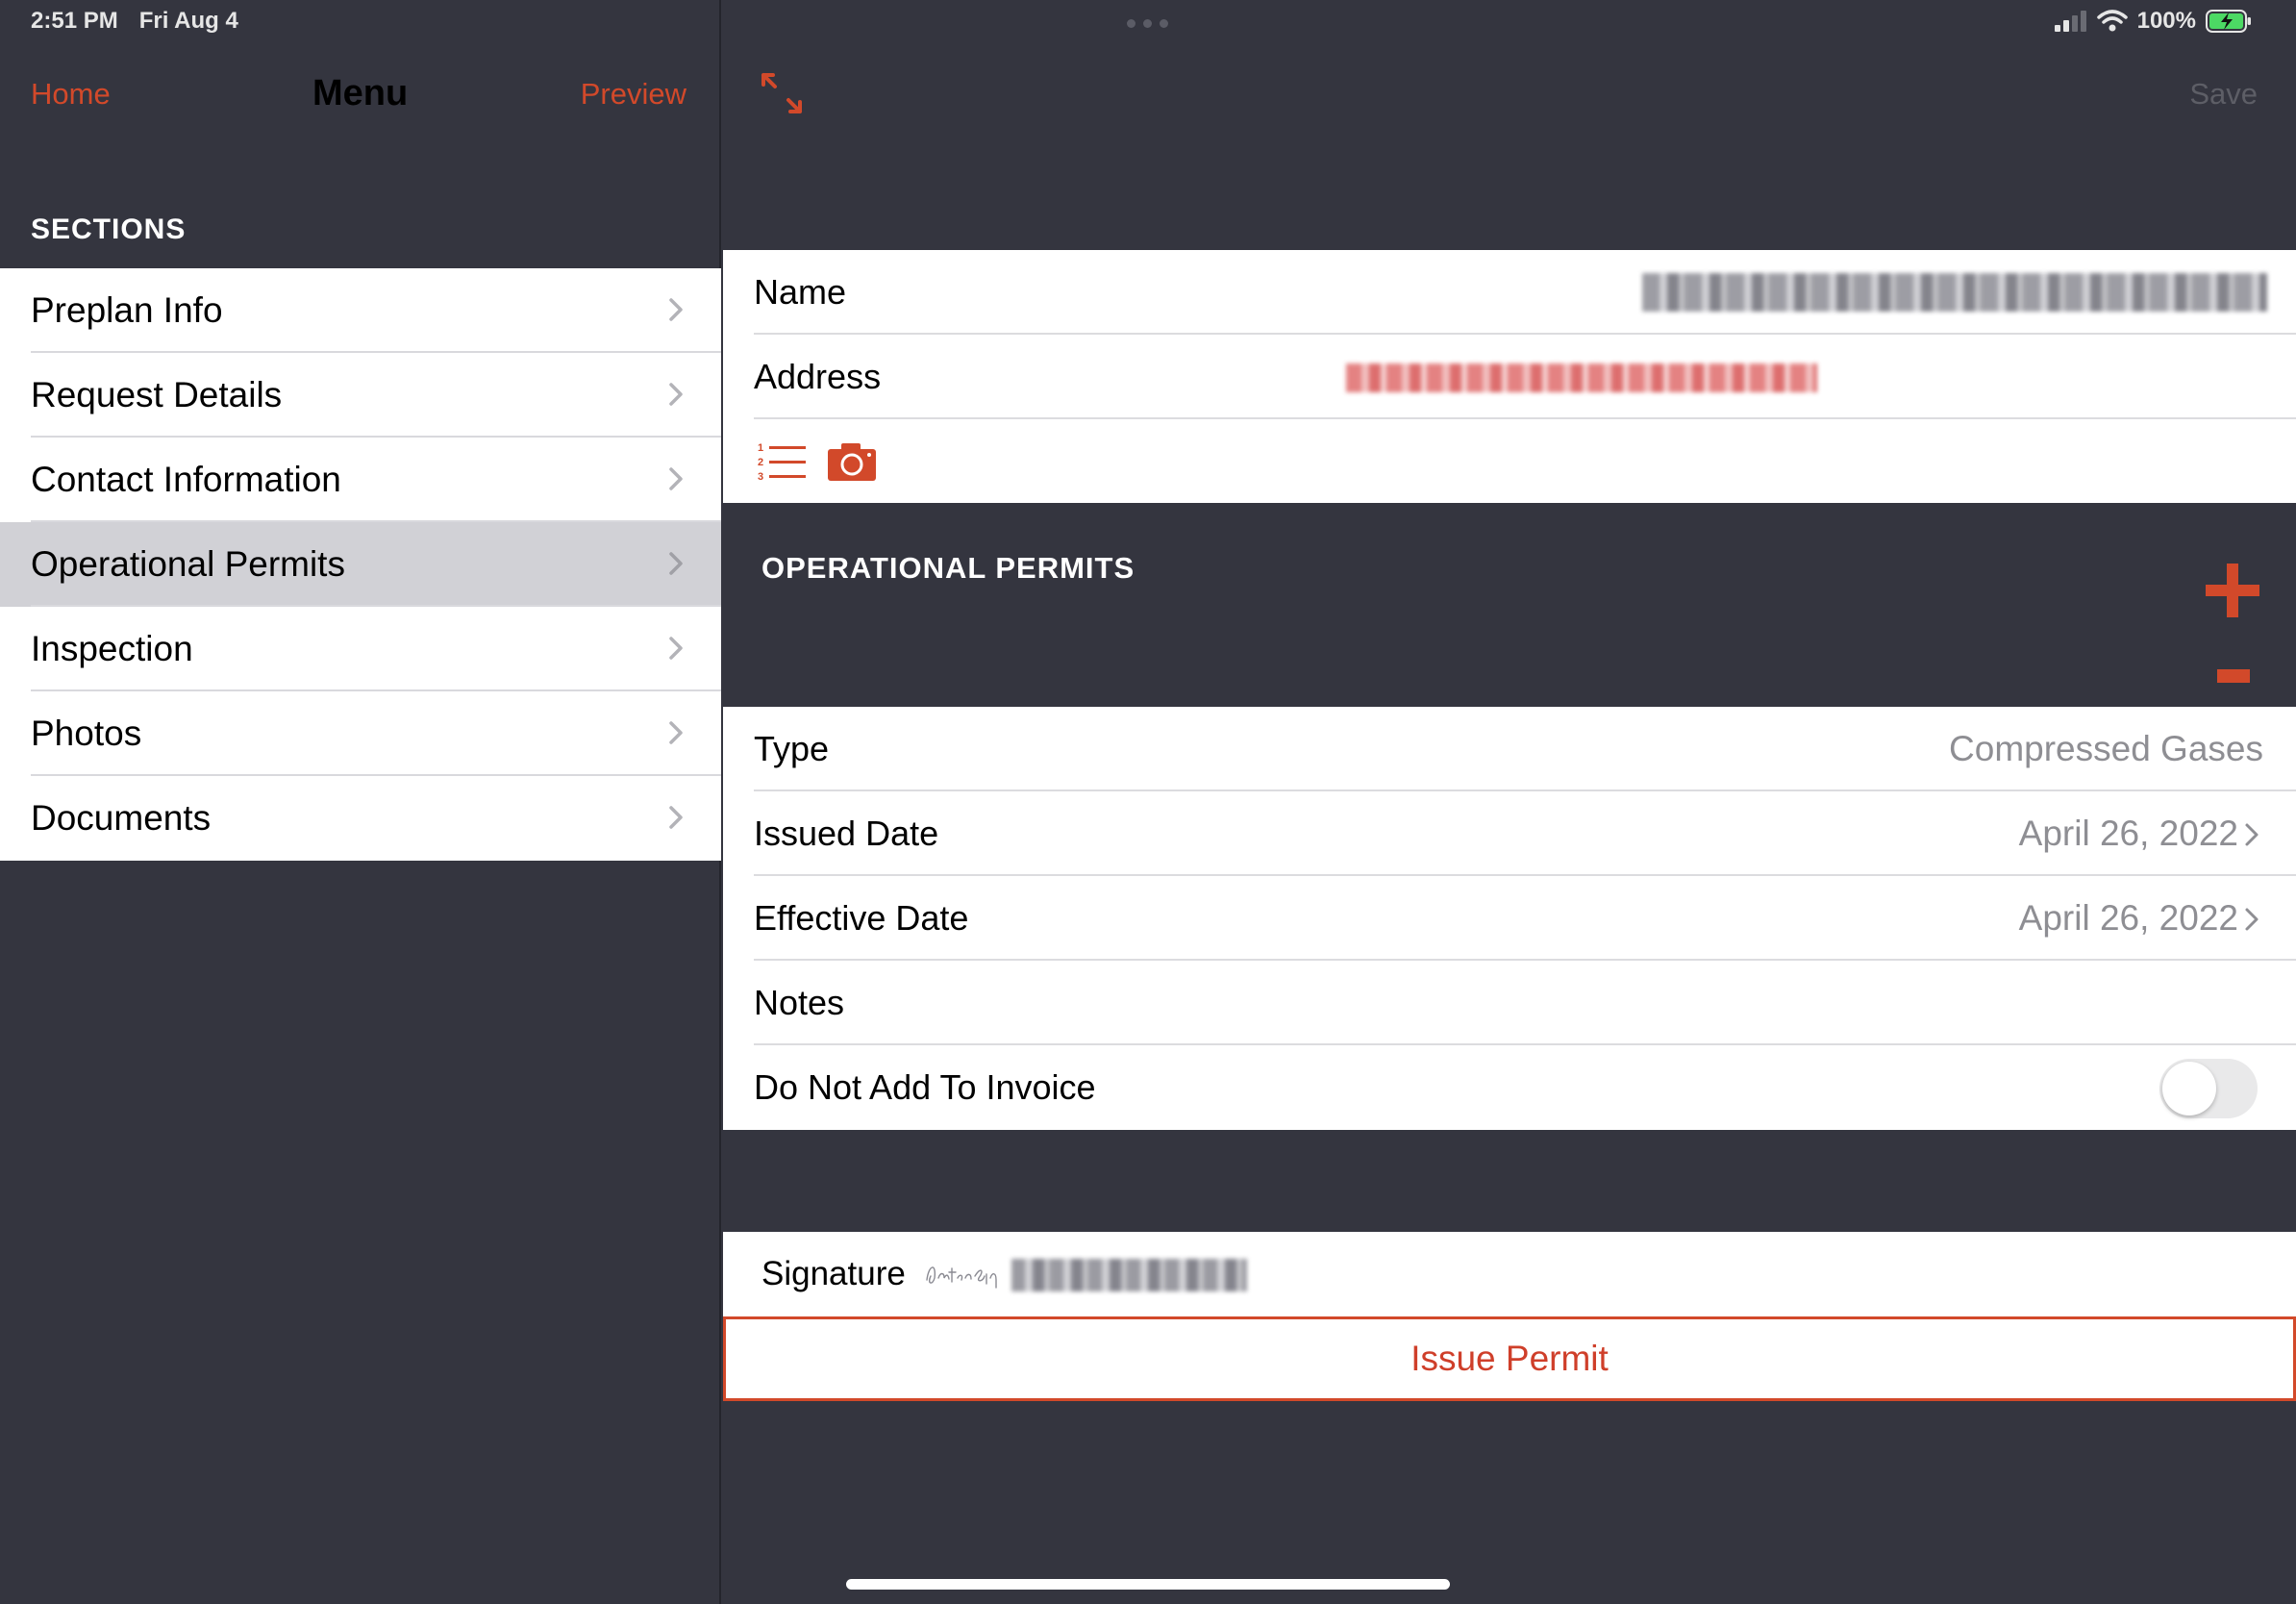 The width and height of the screenshot is (2296, 1604). I want to click on signer-name-redacted, so click(1129, 1275).